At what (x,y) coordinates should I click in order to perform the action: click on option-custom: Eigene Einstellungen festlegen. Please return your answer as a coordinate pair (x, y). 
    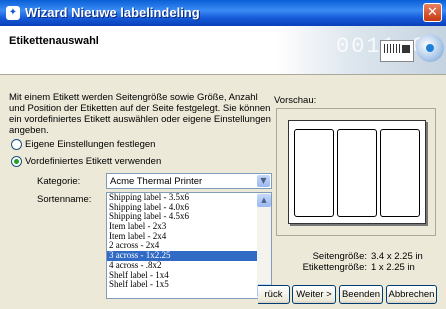
    Looking at the image, I should click on (83, 144).